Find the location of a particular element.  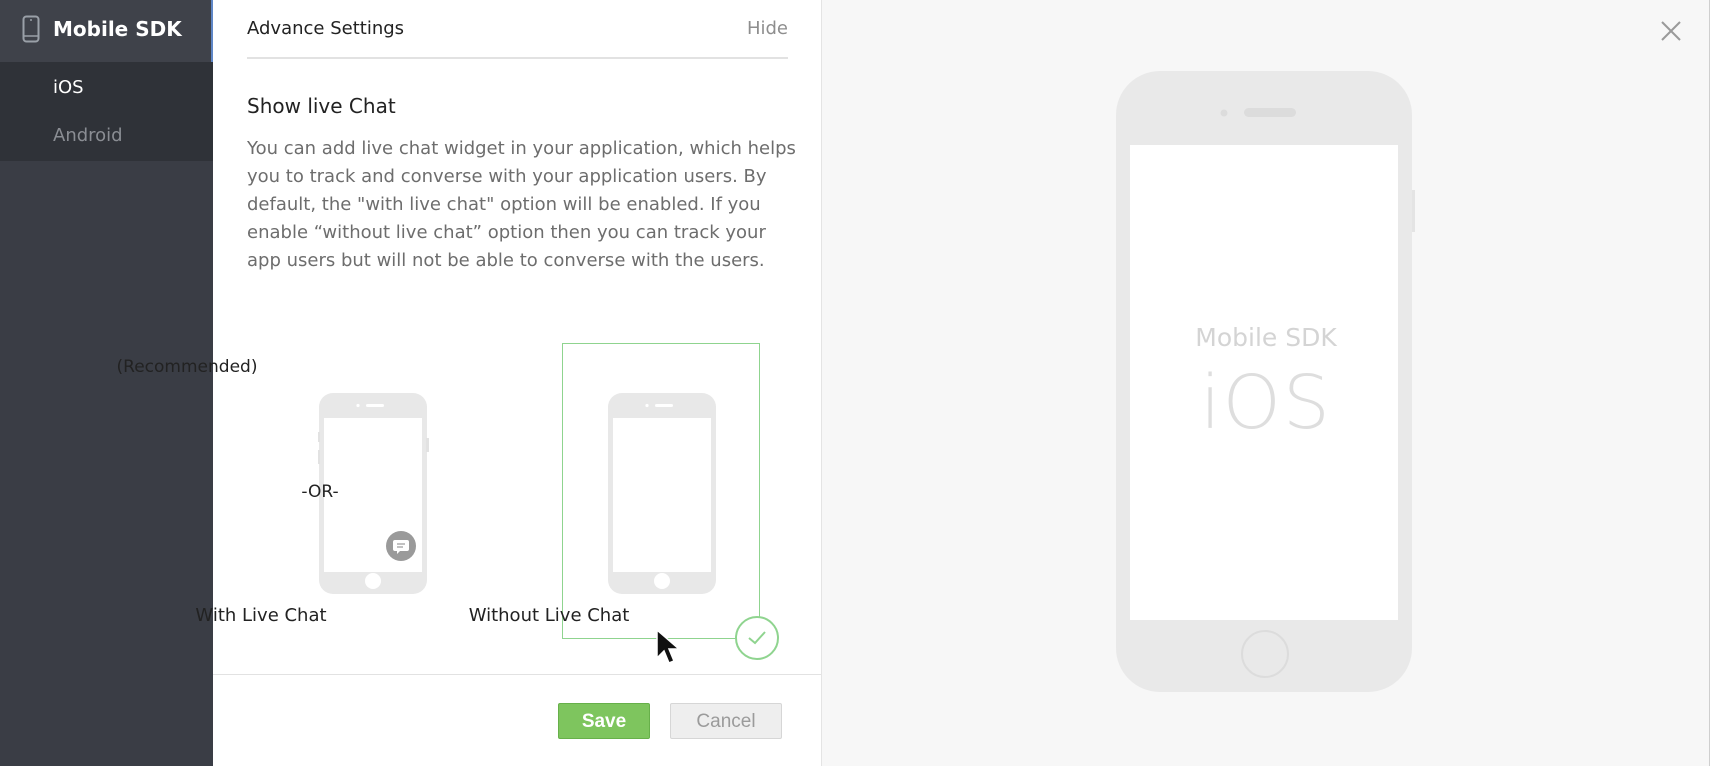

mouse-cursor-icon is located at coordinates (669, 646).